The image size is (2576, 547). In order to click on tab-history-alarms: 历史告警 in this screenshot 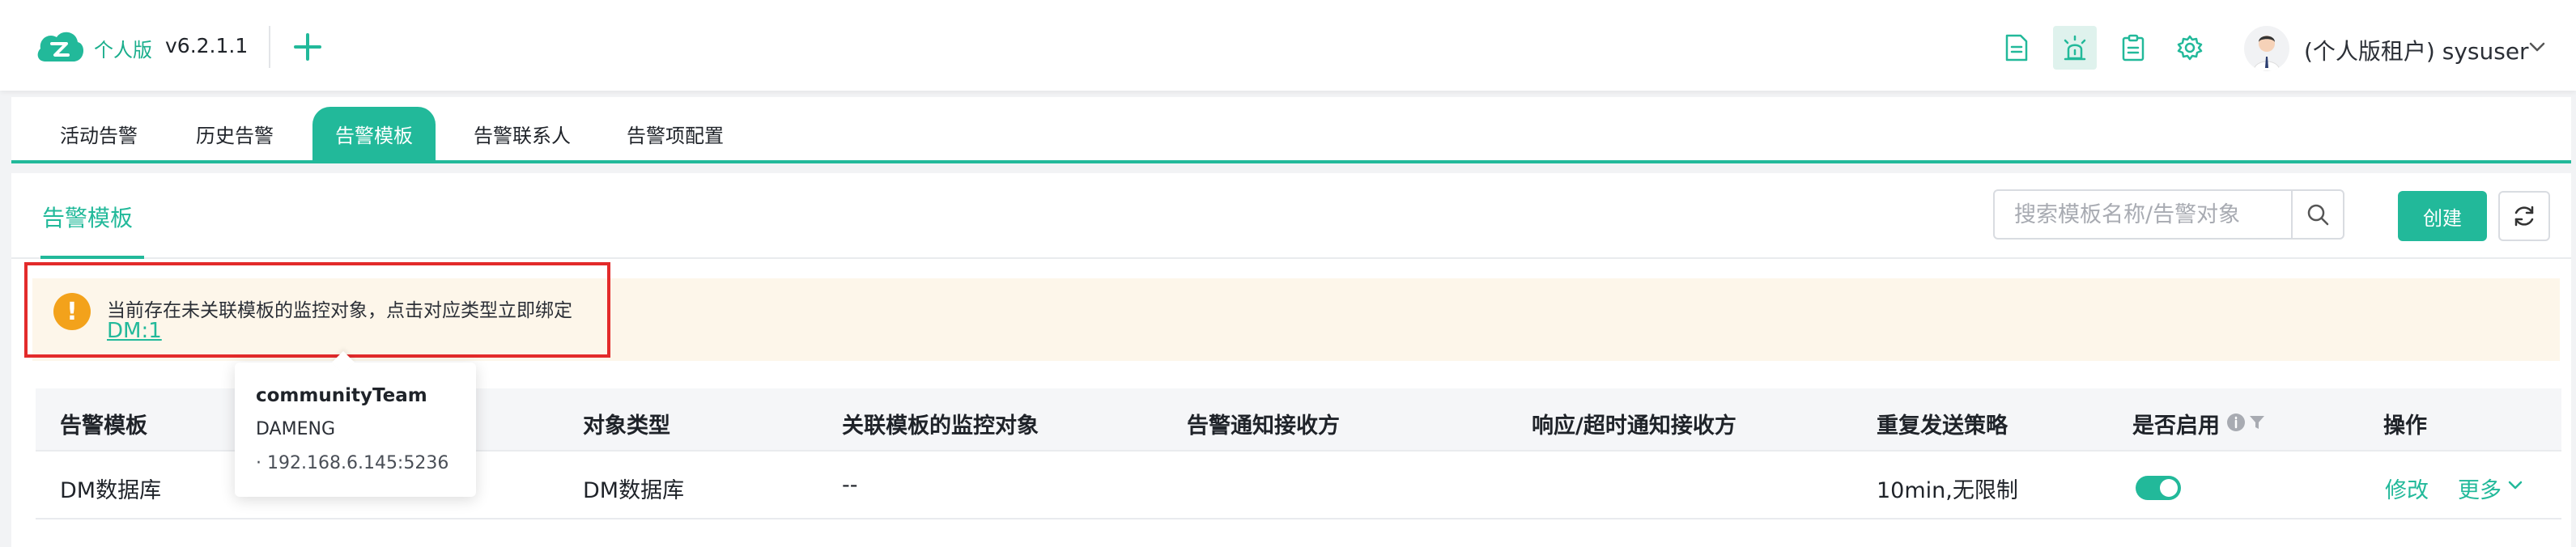, I will do `click(235, 133)`.